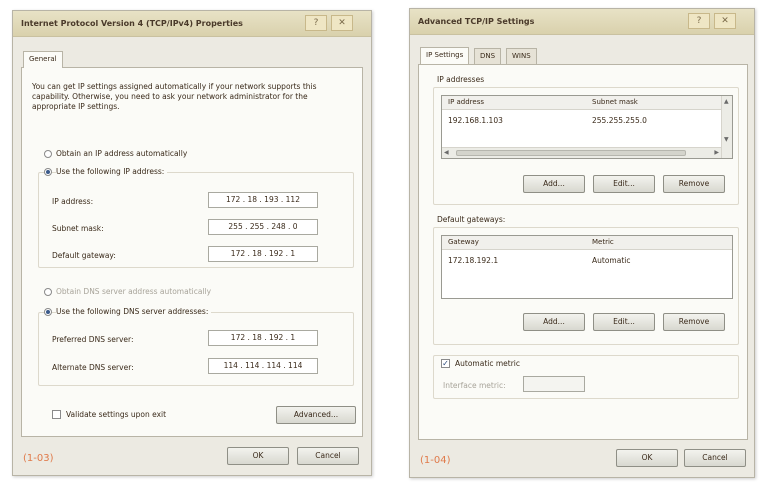  What do you see at coordinates (93, 339) in the screenshot?
I see `preferred-dns-label: Preferred DNS server:` at bounding box center [93, 339].